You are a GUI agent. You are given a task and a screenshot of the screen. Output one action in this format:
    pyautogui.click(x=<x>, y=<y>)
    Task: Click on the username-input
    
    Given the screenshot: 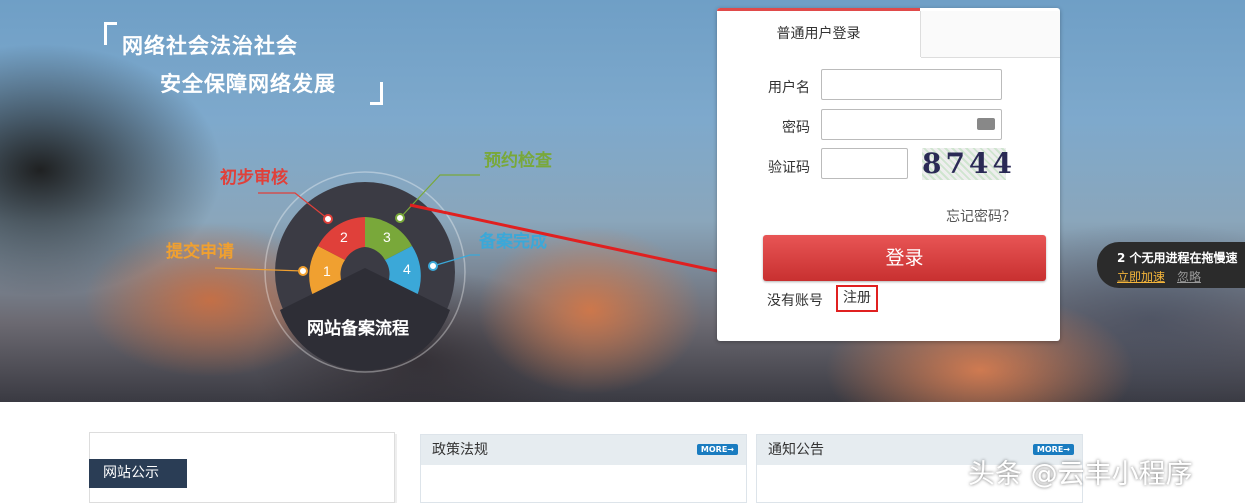 What is the action you would take?
    pyautogui.click(x=911, y=84)
    